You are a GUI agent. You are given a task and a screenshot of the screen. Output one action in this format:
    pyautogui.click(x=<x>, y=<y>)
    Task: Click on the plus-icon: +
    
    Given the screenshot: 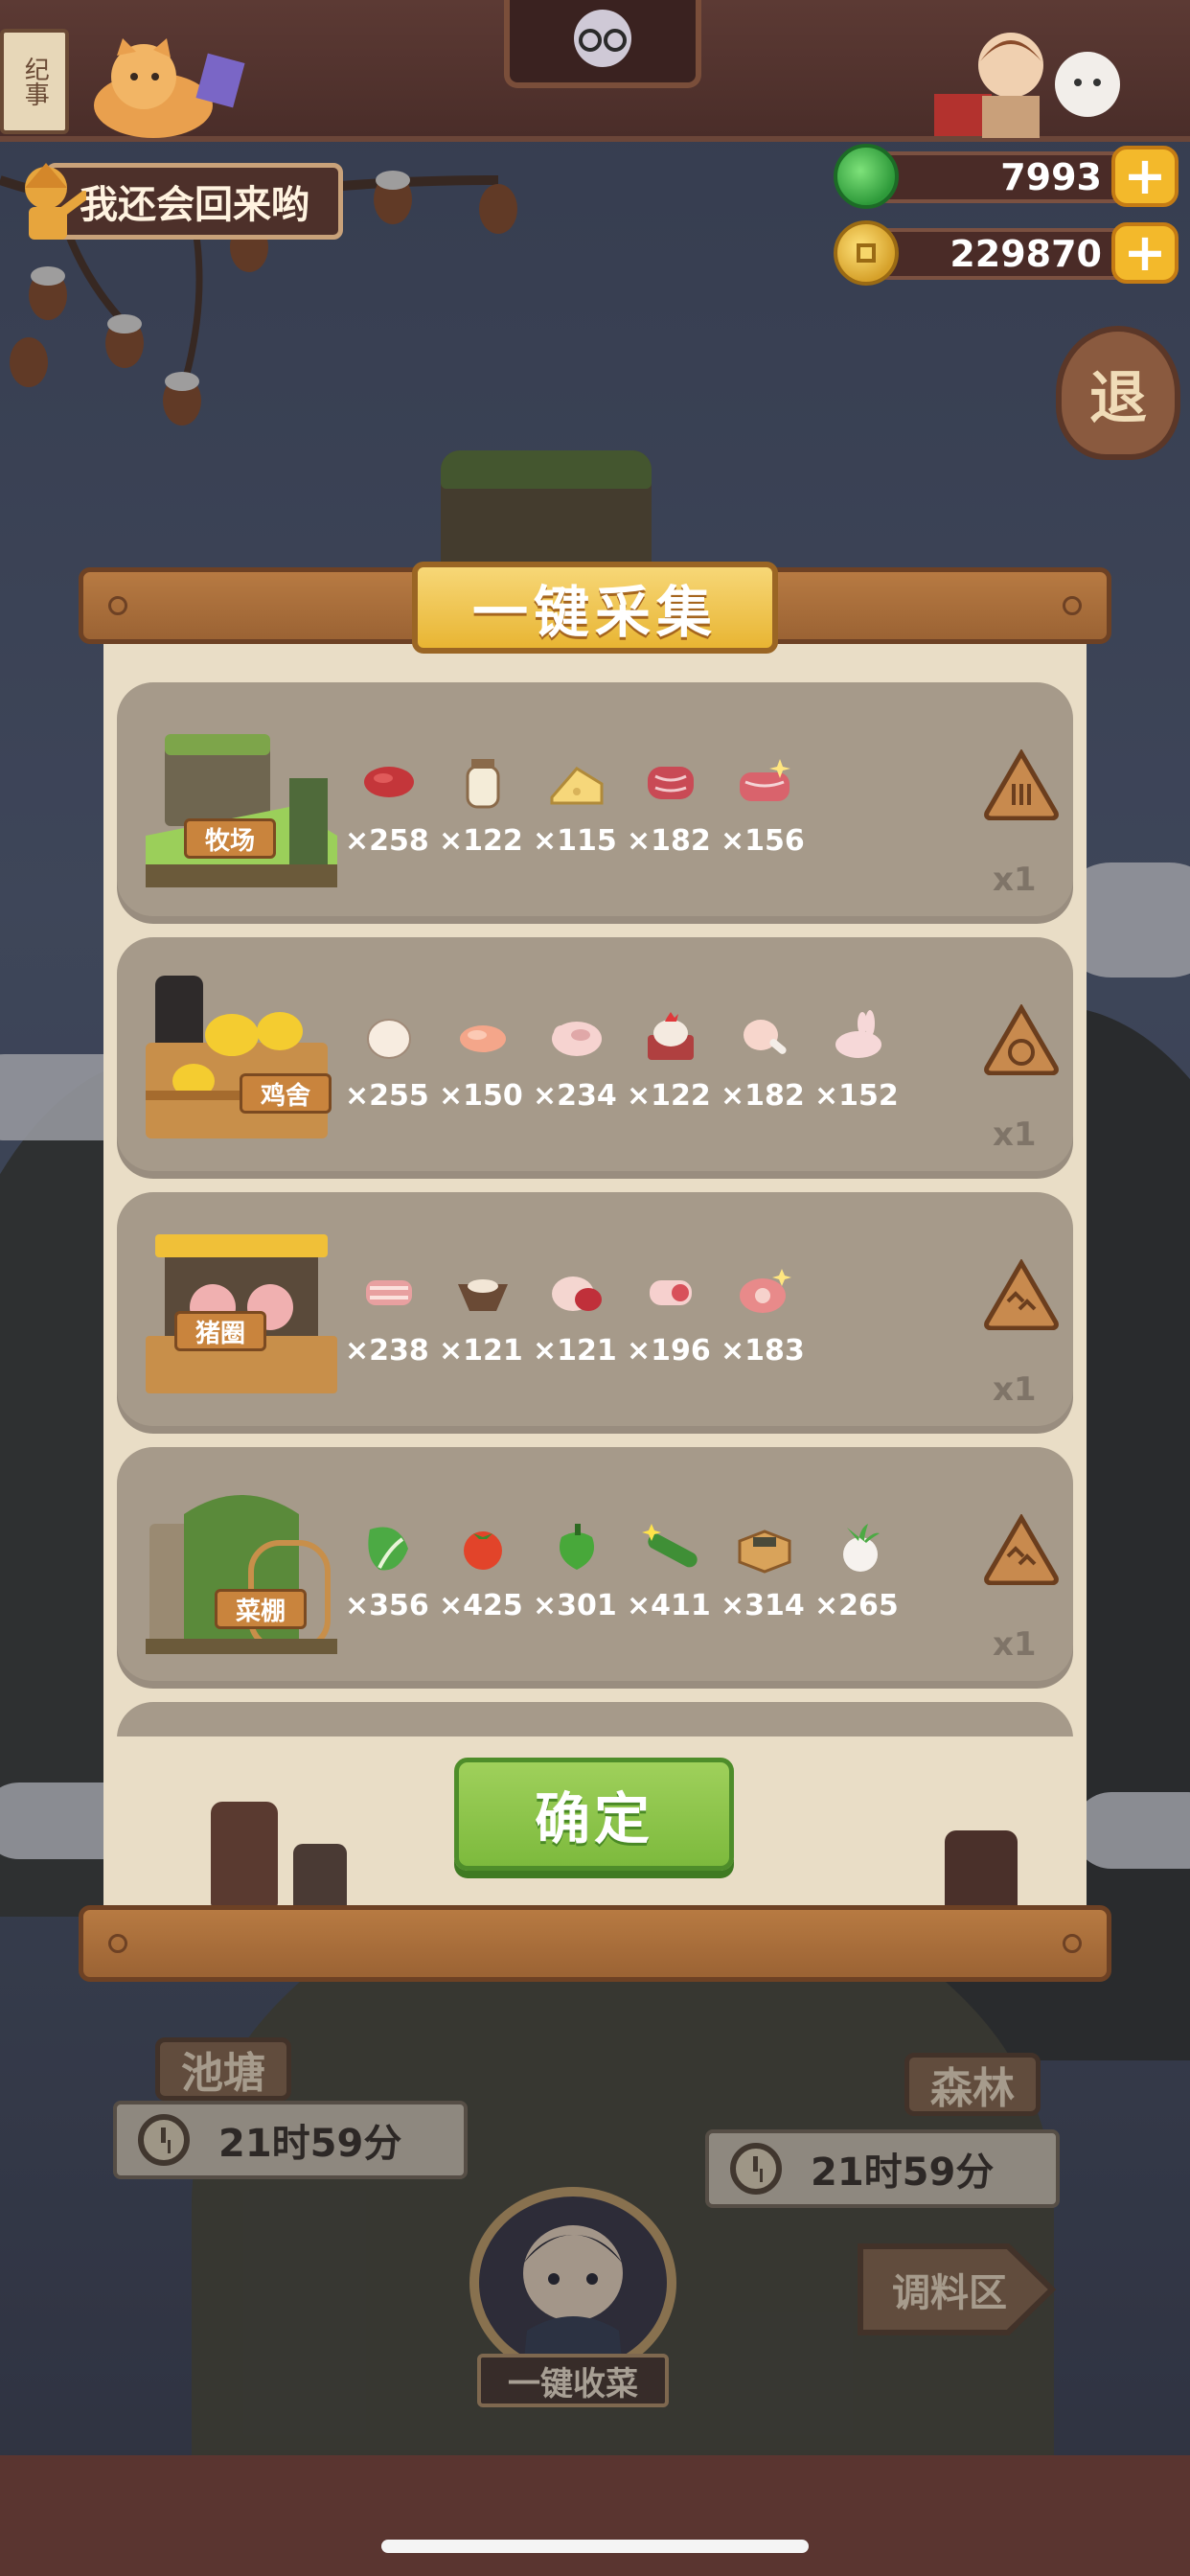 What is the action you would take?
    pyautogui.click(x=1145, y=176)
    